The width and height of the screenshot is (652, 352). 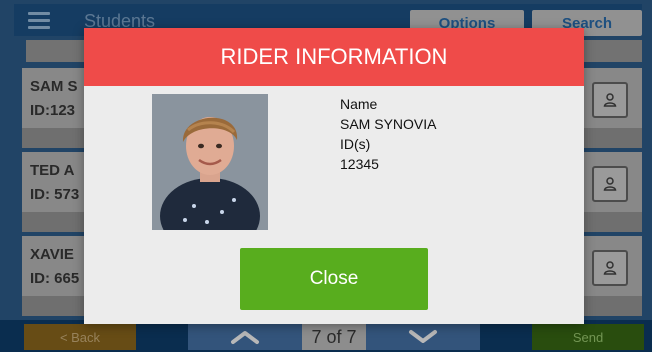 What do you see at coordinates (359, 164) in the screenshot?
I see `id-value: 12345` at bounding box center [359, 164].